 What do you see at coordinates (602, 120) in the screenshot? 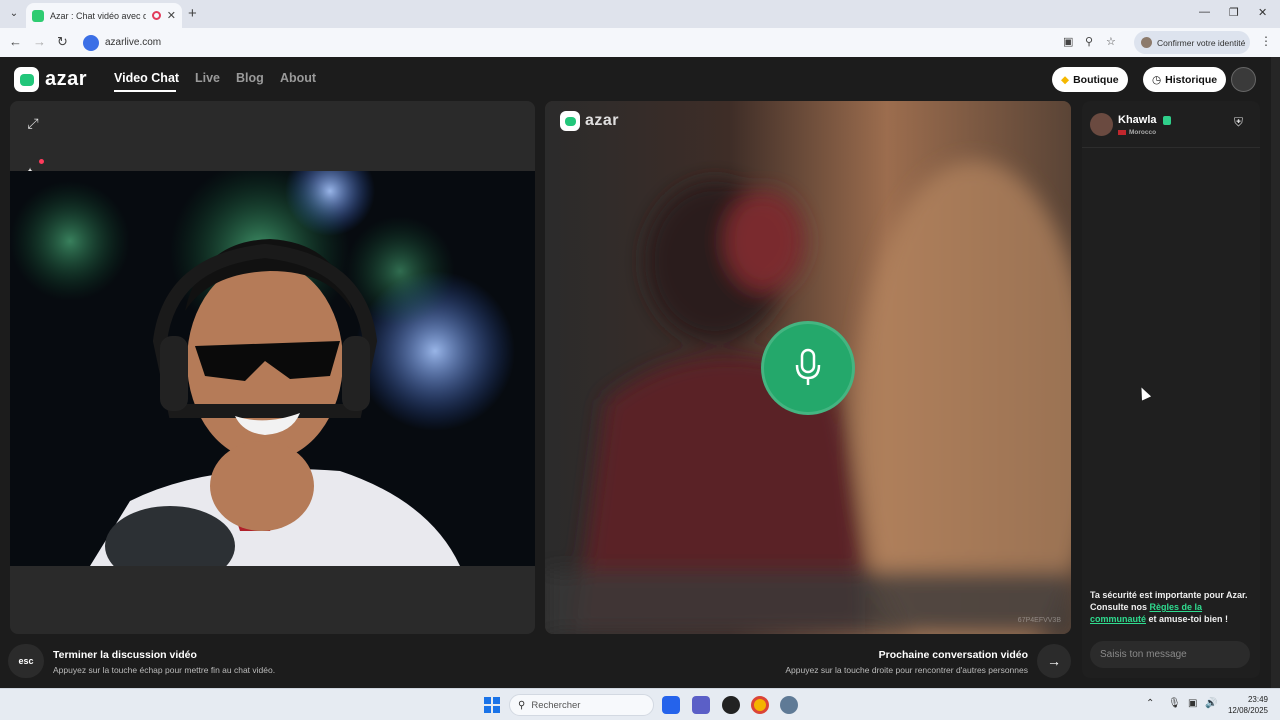
I see `partner-logo-text: azar` at bounding box center [602, 120].